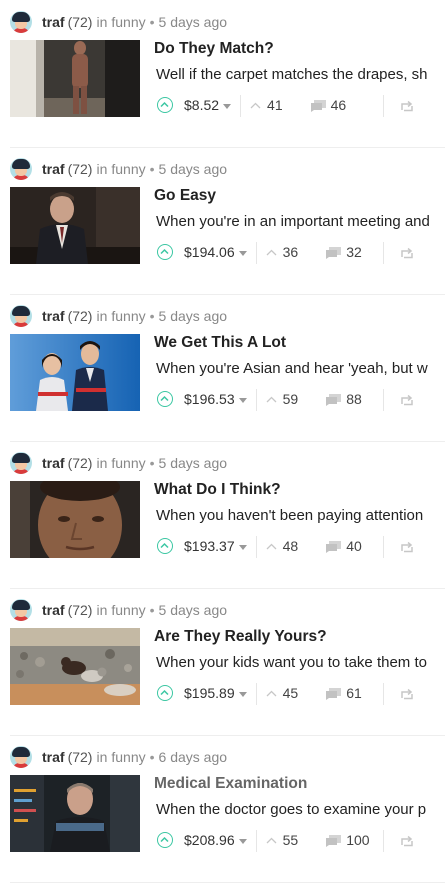  I want to click on payout-value: $193.37, so click(209, 546).